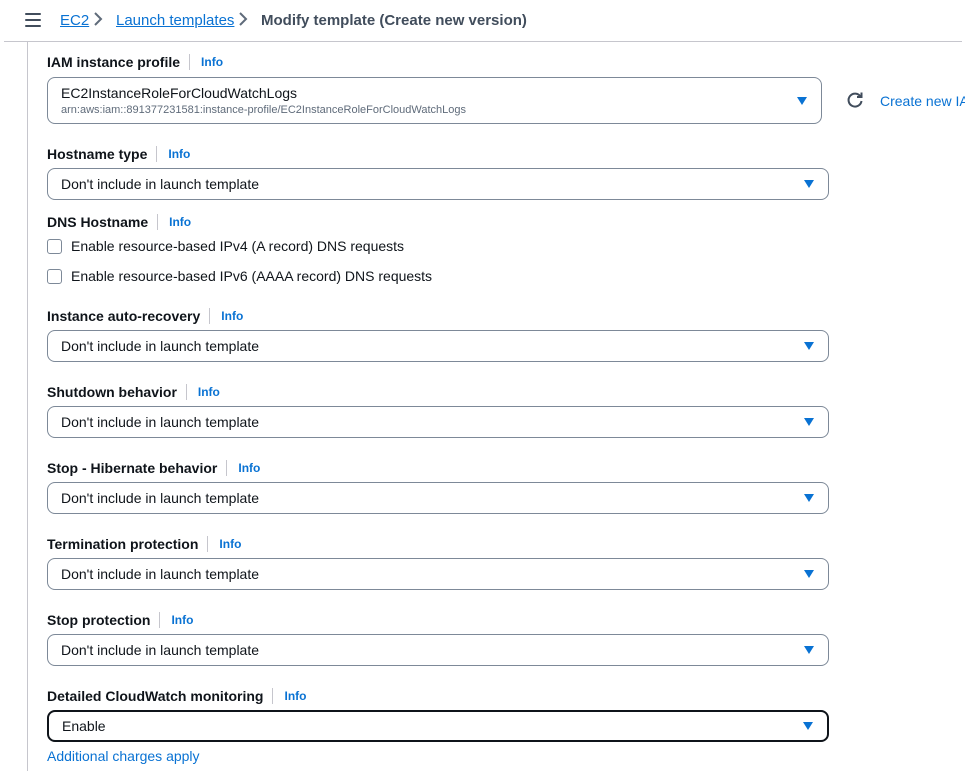  I want to click on cloudwatch-monitoring-label: Detailed CloudWatch monitoring Info, so click(176, 696).